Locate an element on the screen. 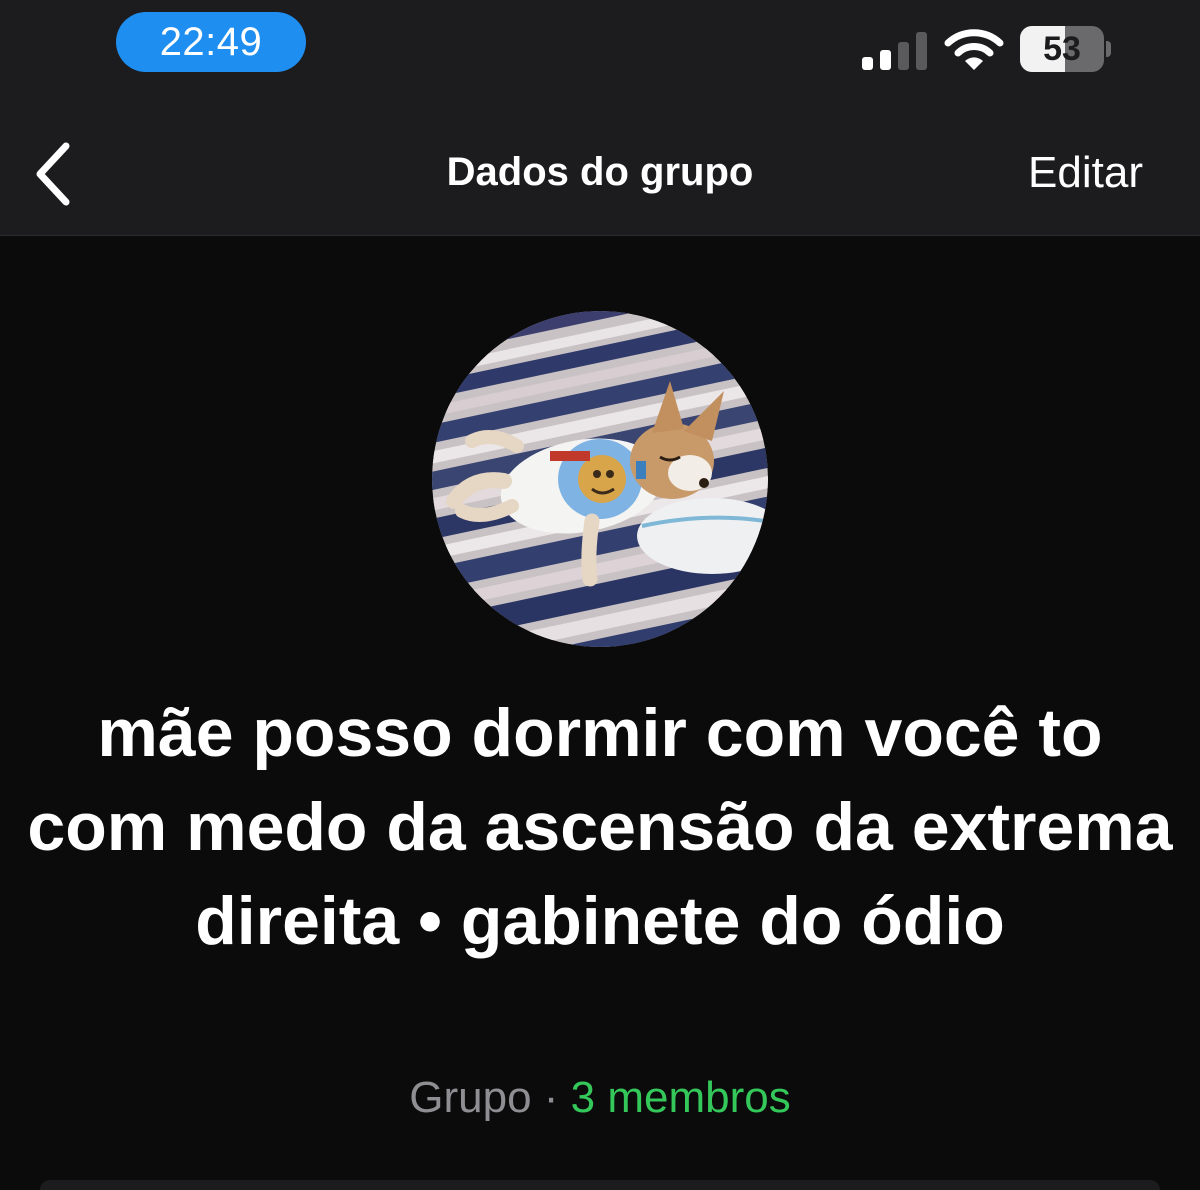  group-avatar-photo is located at coordinates (600, 479).